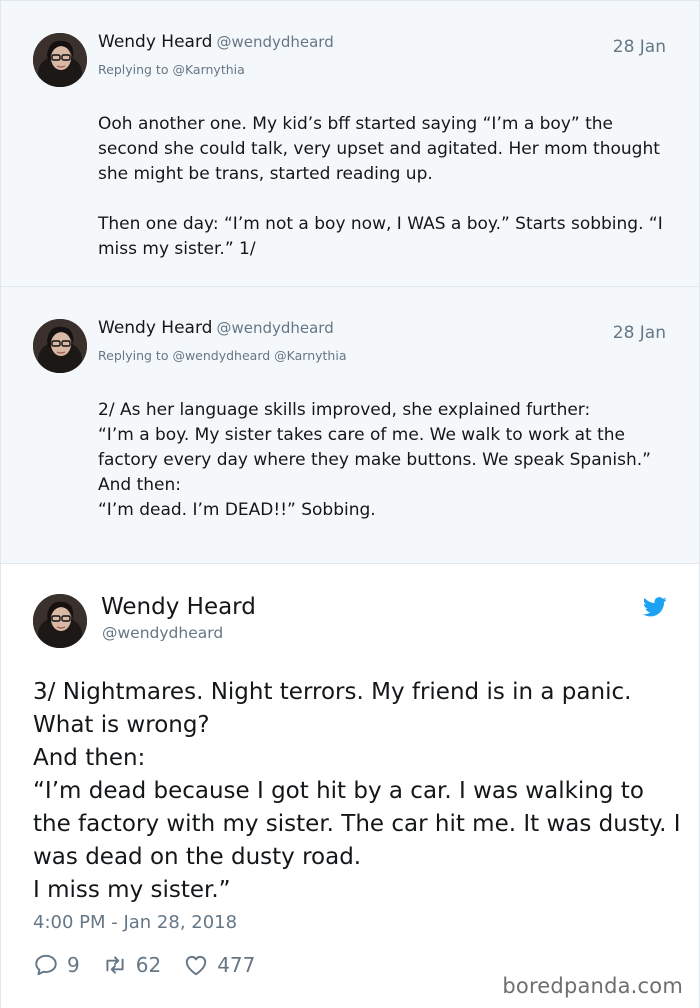  I want to click on retweet-icon, so click(115, 965).